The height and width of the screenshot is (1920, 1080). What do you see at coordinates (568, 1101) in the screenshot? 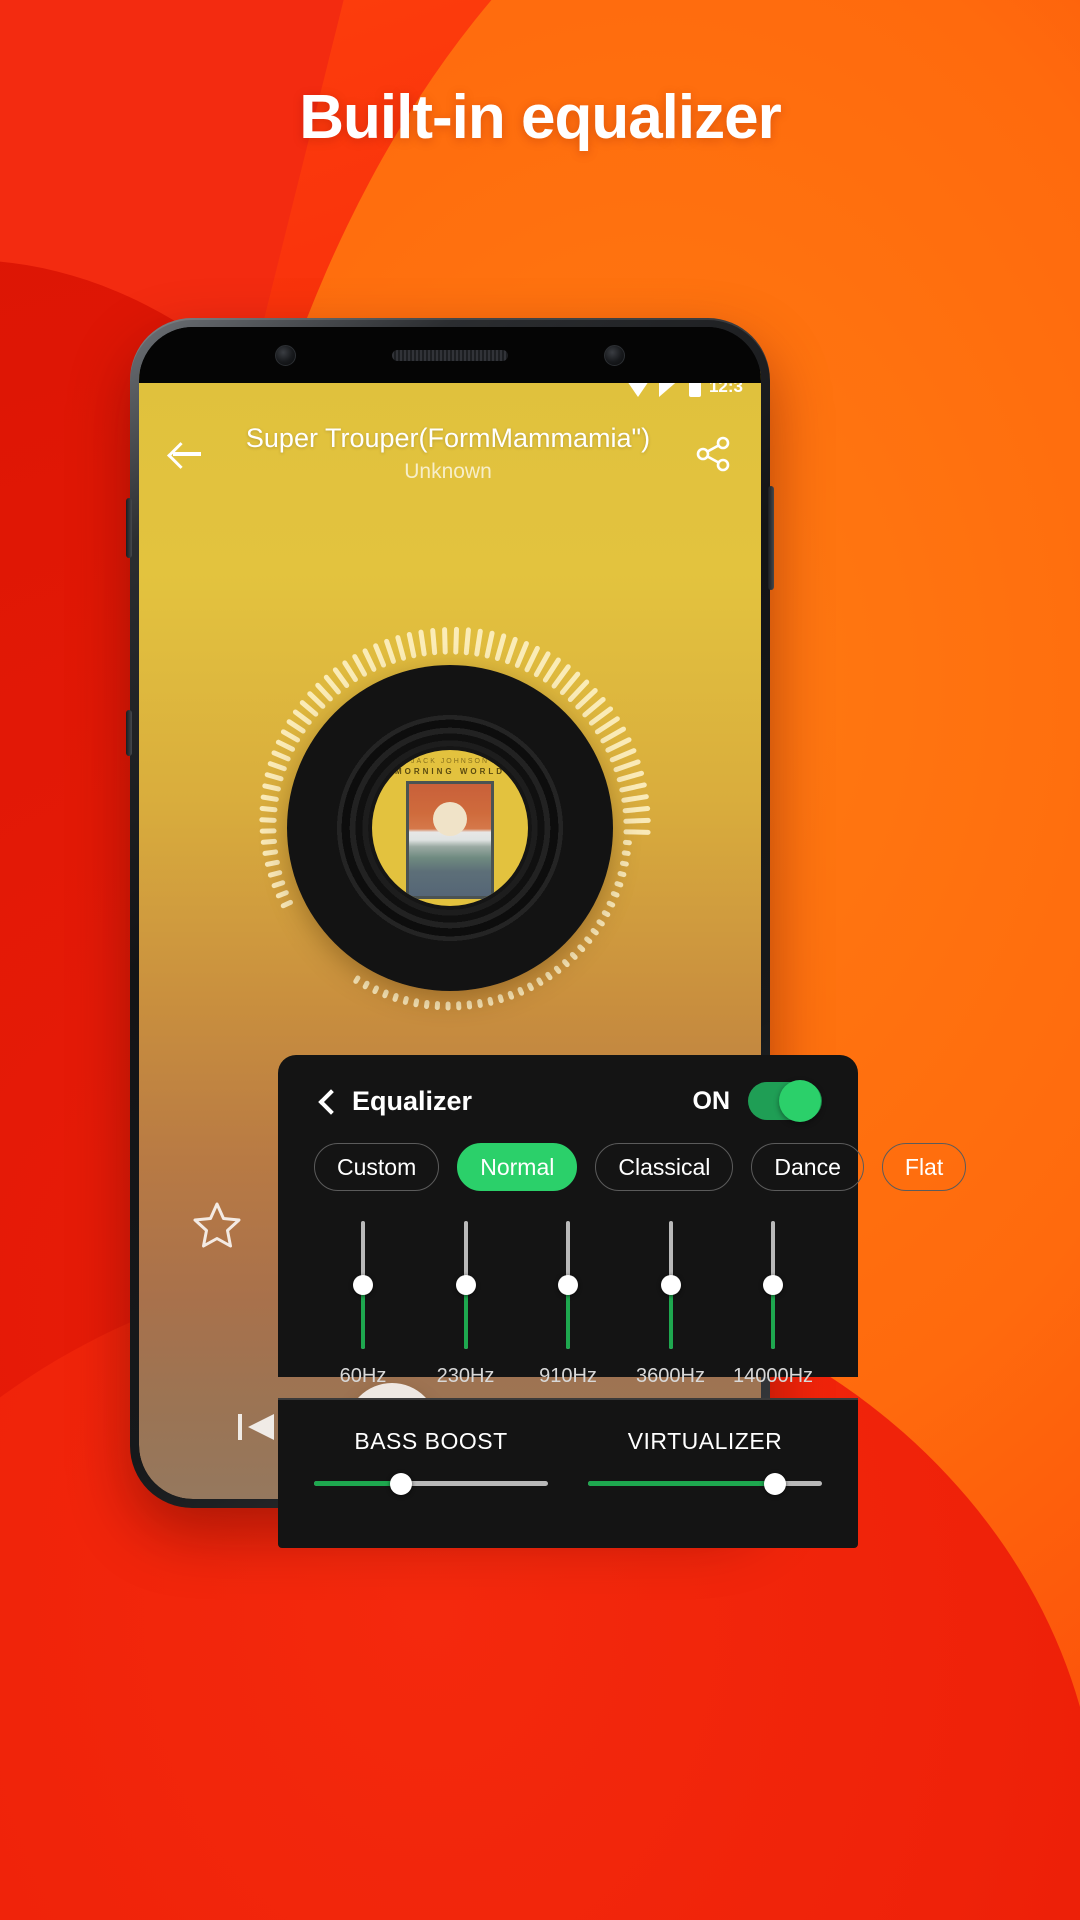
I see `equalizer-header: Equalizer ON` at bounding box center [568, 1101].